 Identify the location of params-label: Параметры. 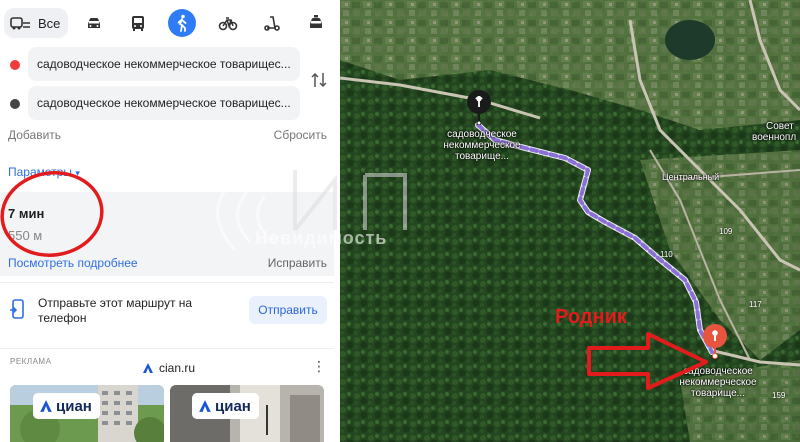
(40, 172).